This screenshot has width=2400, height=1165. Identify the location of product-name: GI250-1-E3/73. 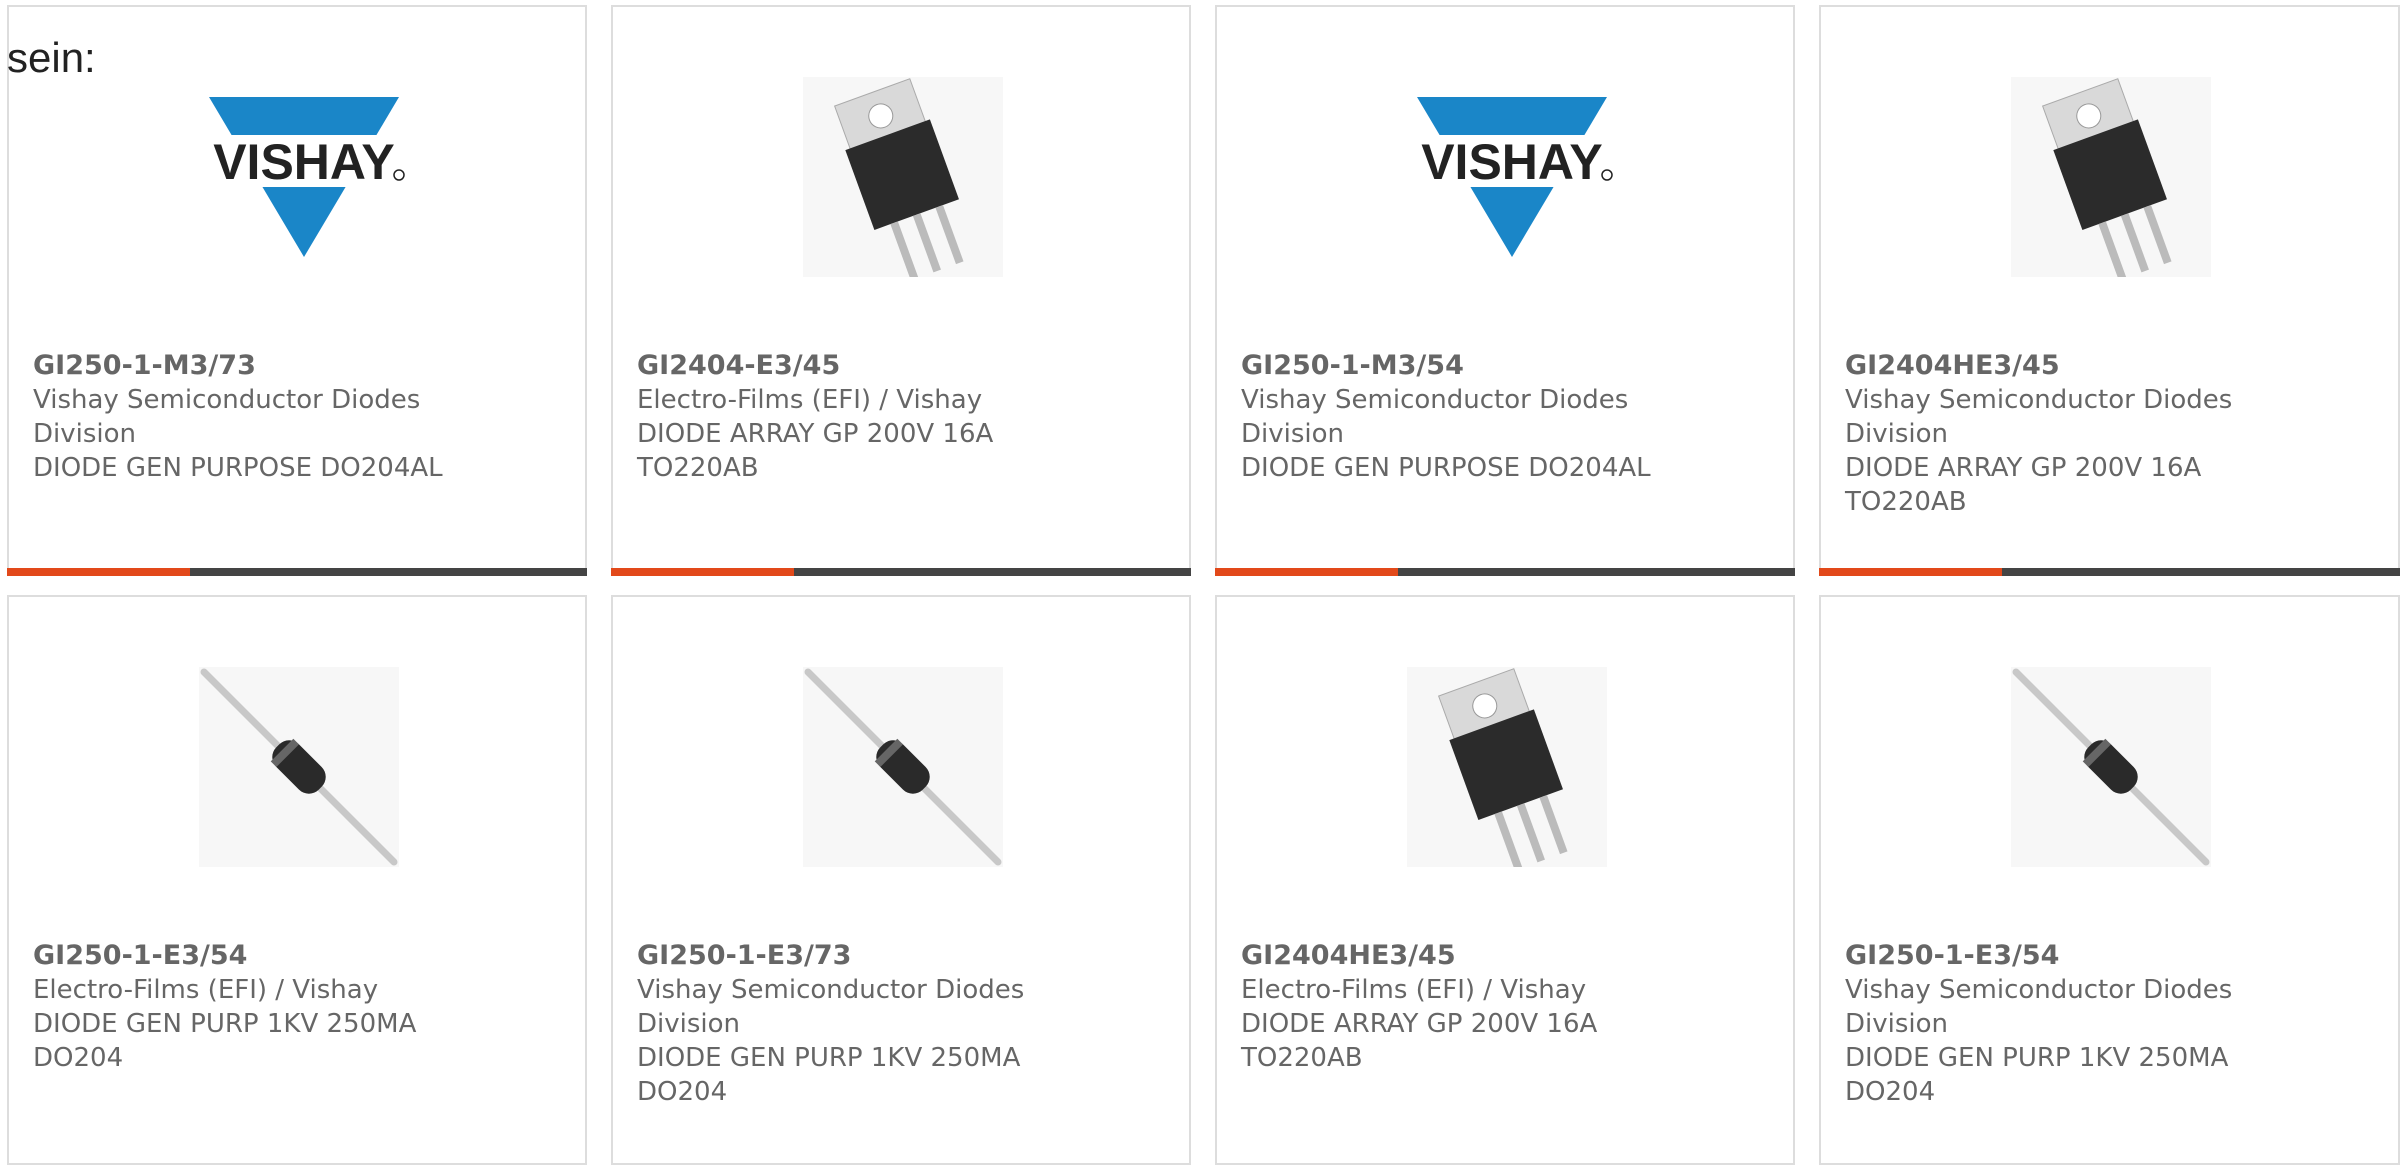
(744, 955).